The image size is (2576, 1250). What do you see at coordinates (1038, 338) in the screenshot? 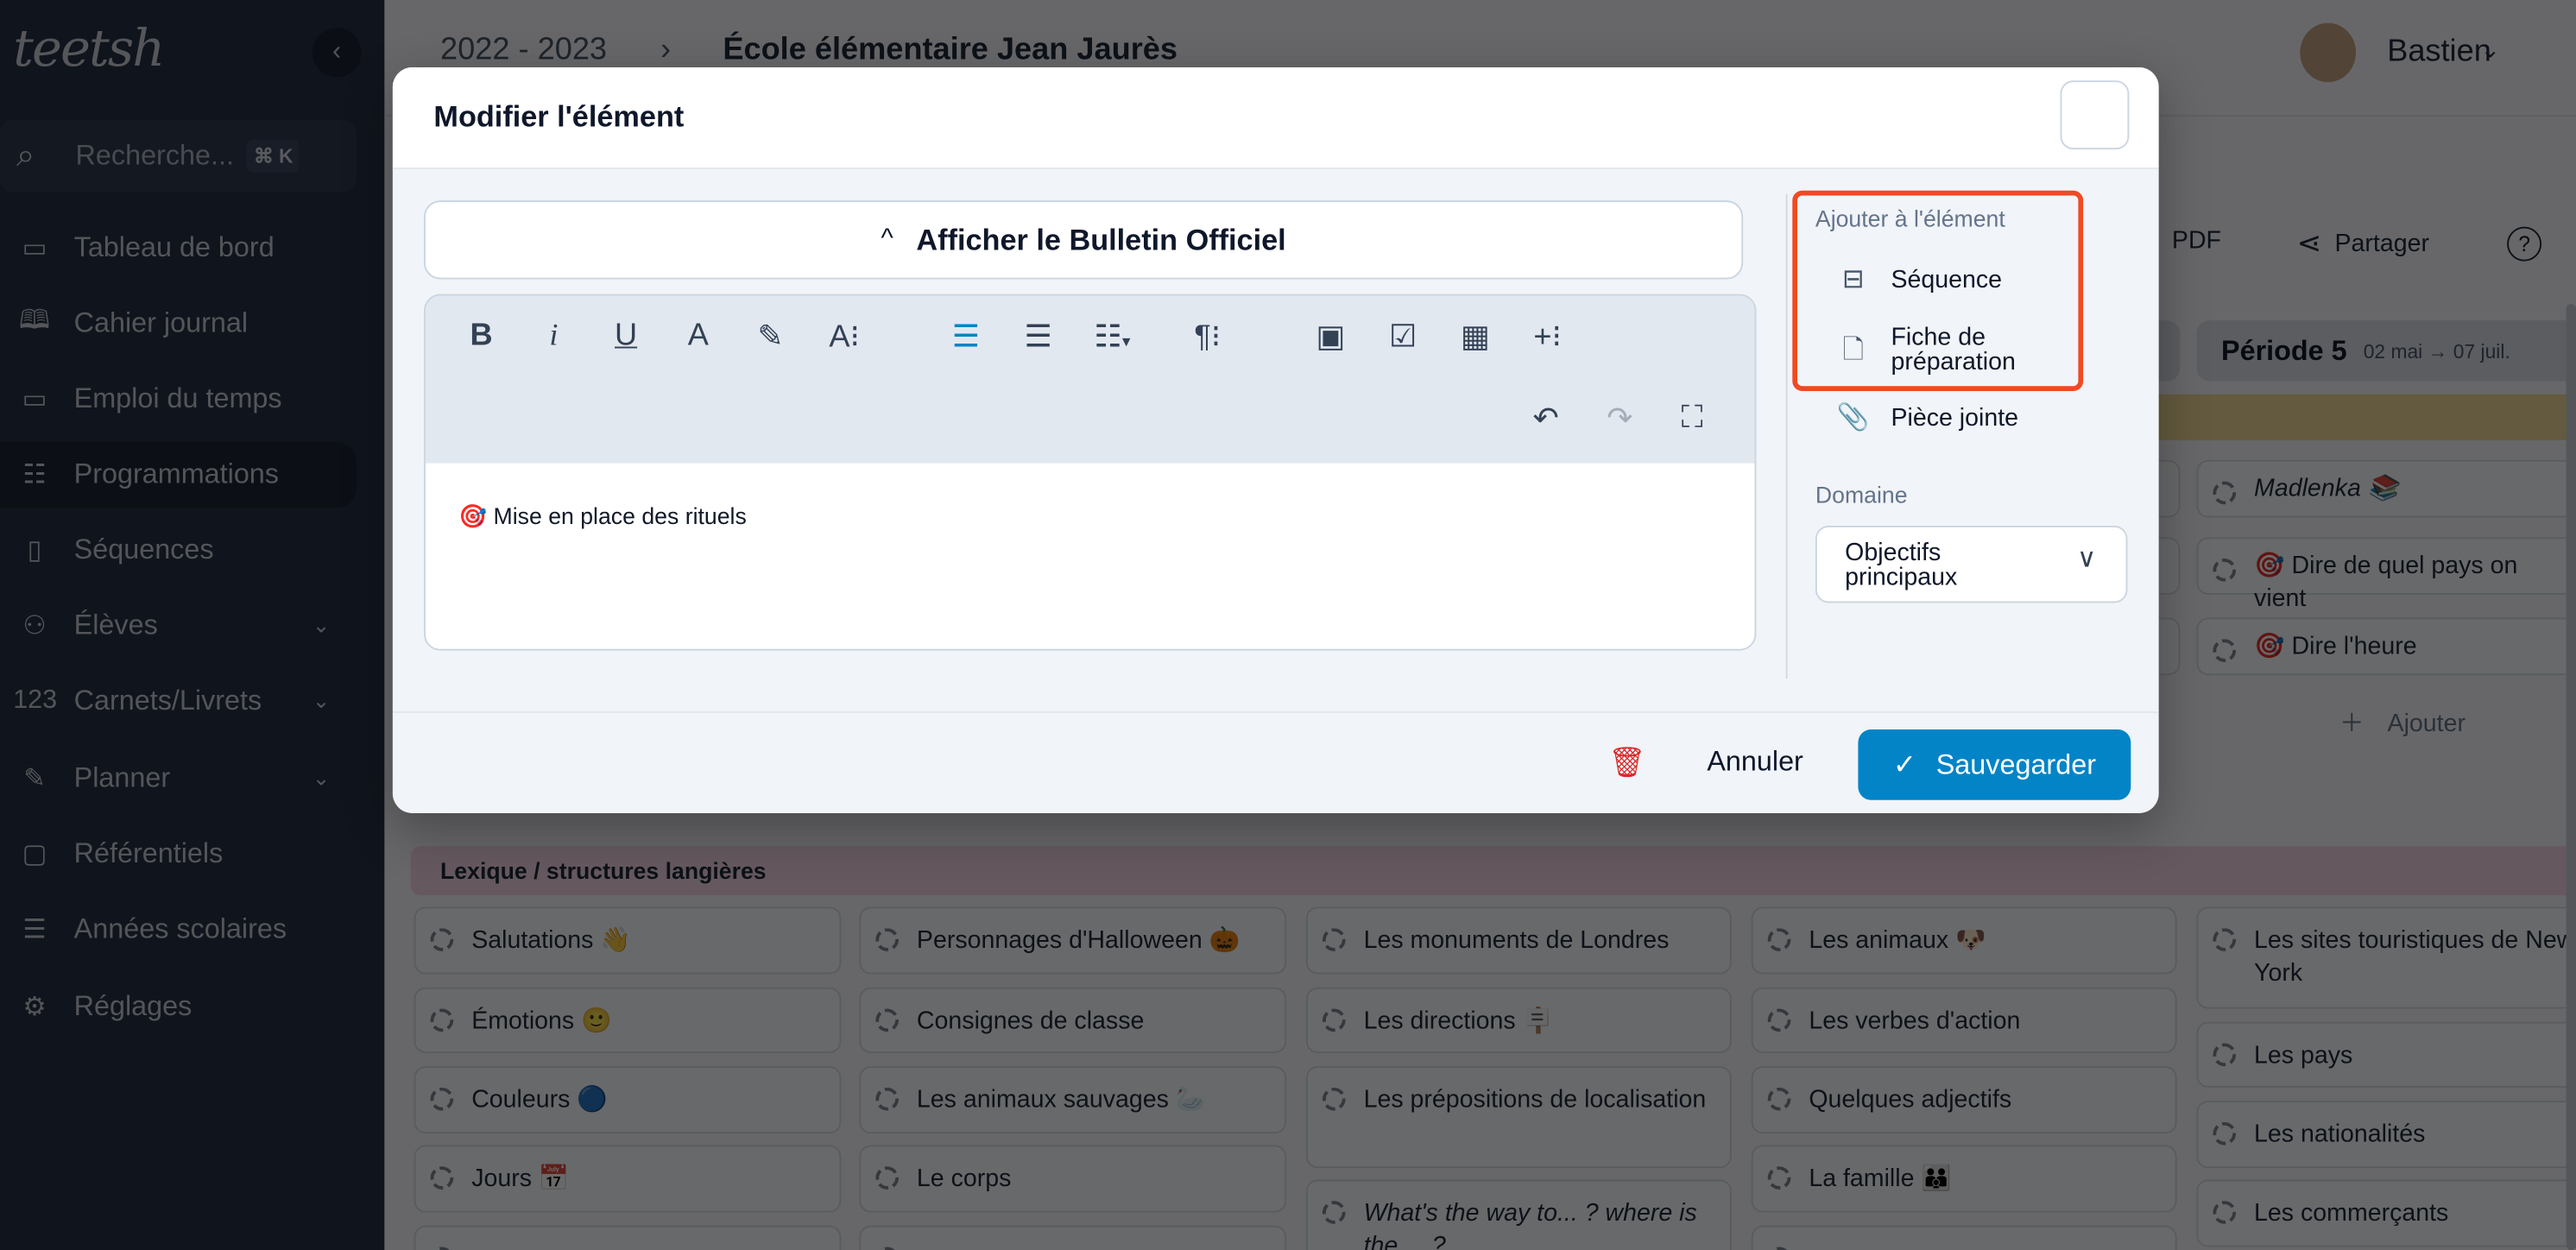
I see `align-center-icon: ☰` at bounding box center [1038, 338].